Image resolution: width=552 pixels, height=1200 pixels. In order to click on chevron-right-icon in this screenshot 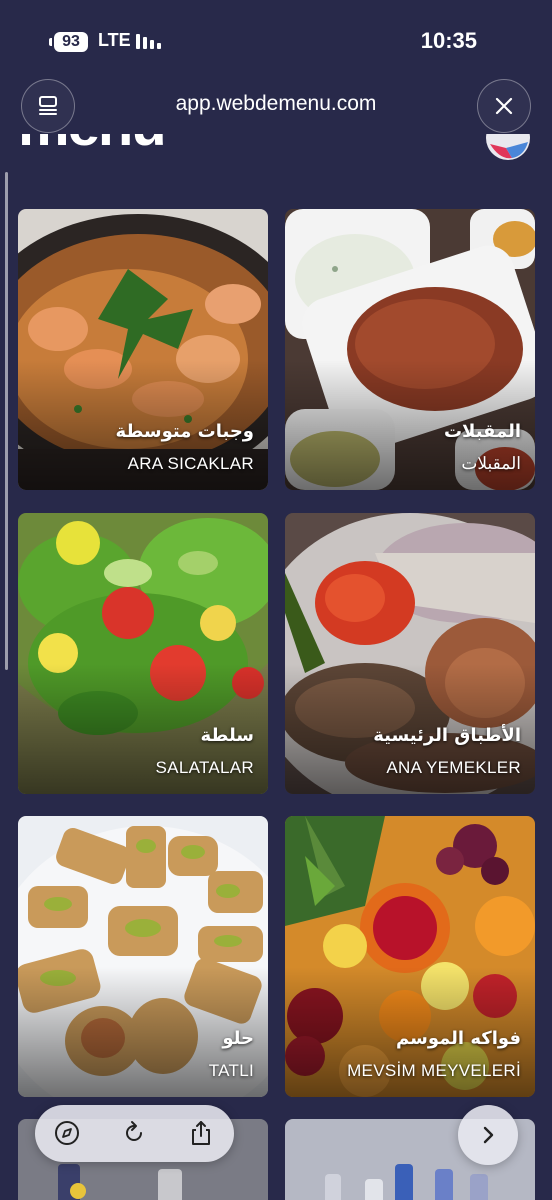, I will do `click(488, 1135)`.